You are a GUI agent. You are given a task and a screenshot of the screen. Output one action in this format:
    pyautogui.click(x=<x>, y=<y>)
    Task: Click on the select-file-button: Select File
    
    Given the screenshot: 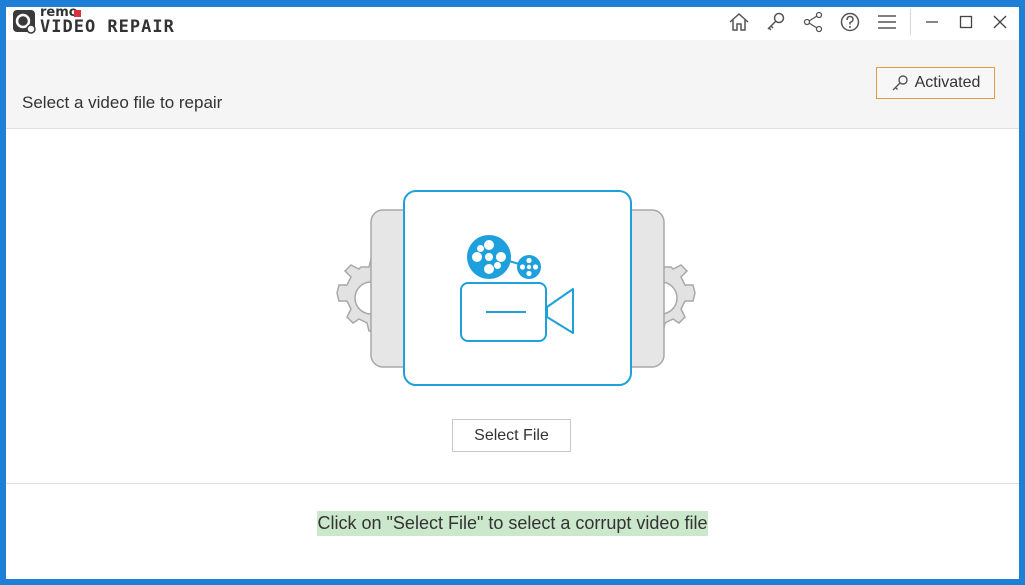 What is the action you would take?
    pyautogui.click(x=511, y=435)
    